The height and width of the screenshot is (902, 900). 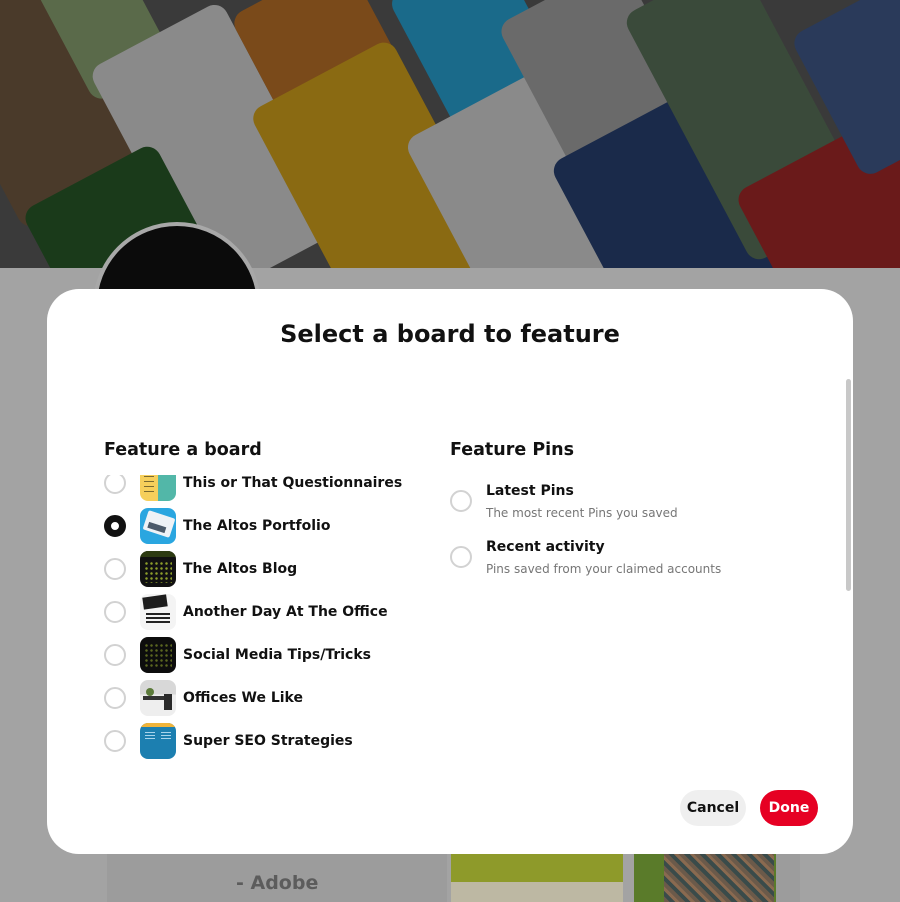 What do you see at coordinates (257, 526) in the screenshot?
I see `board-label: The Altos Portfolio` at bounding box center [257, 526].